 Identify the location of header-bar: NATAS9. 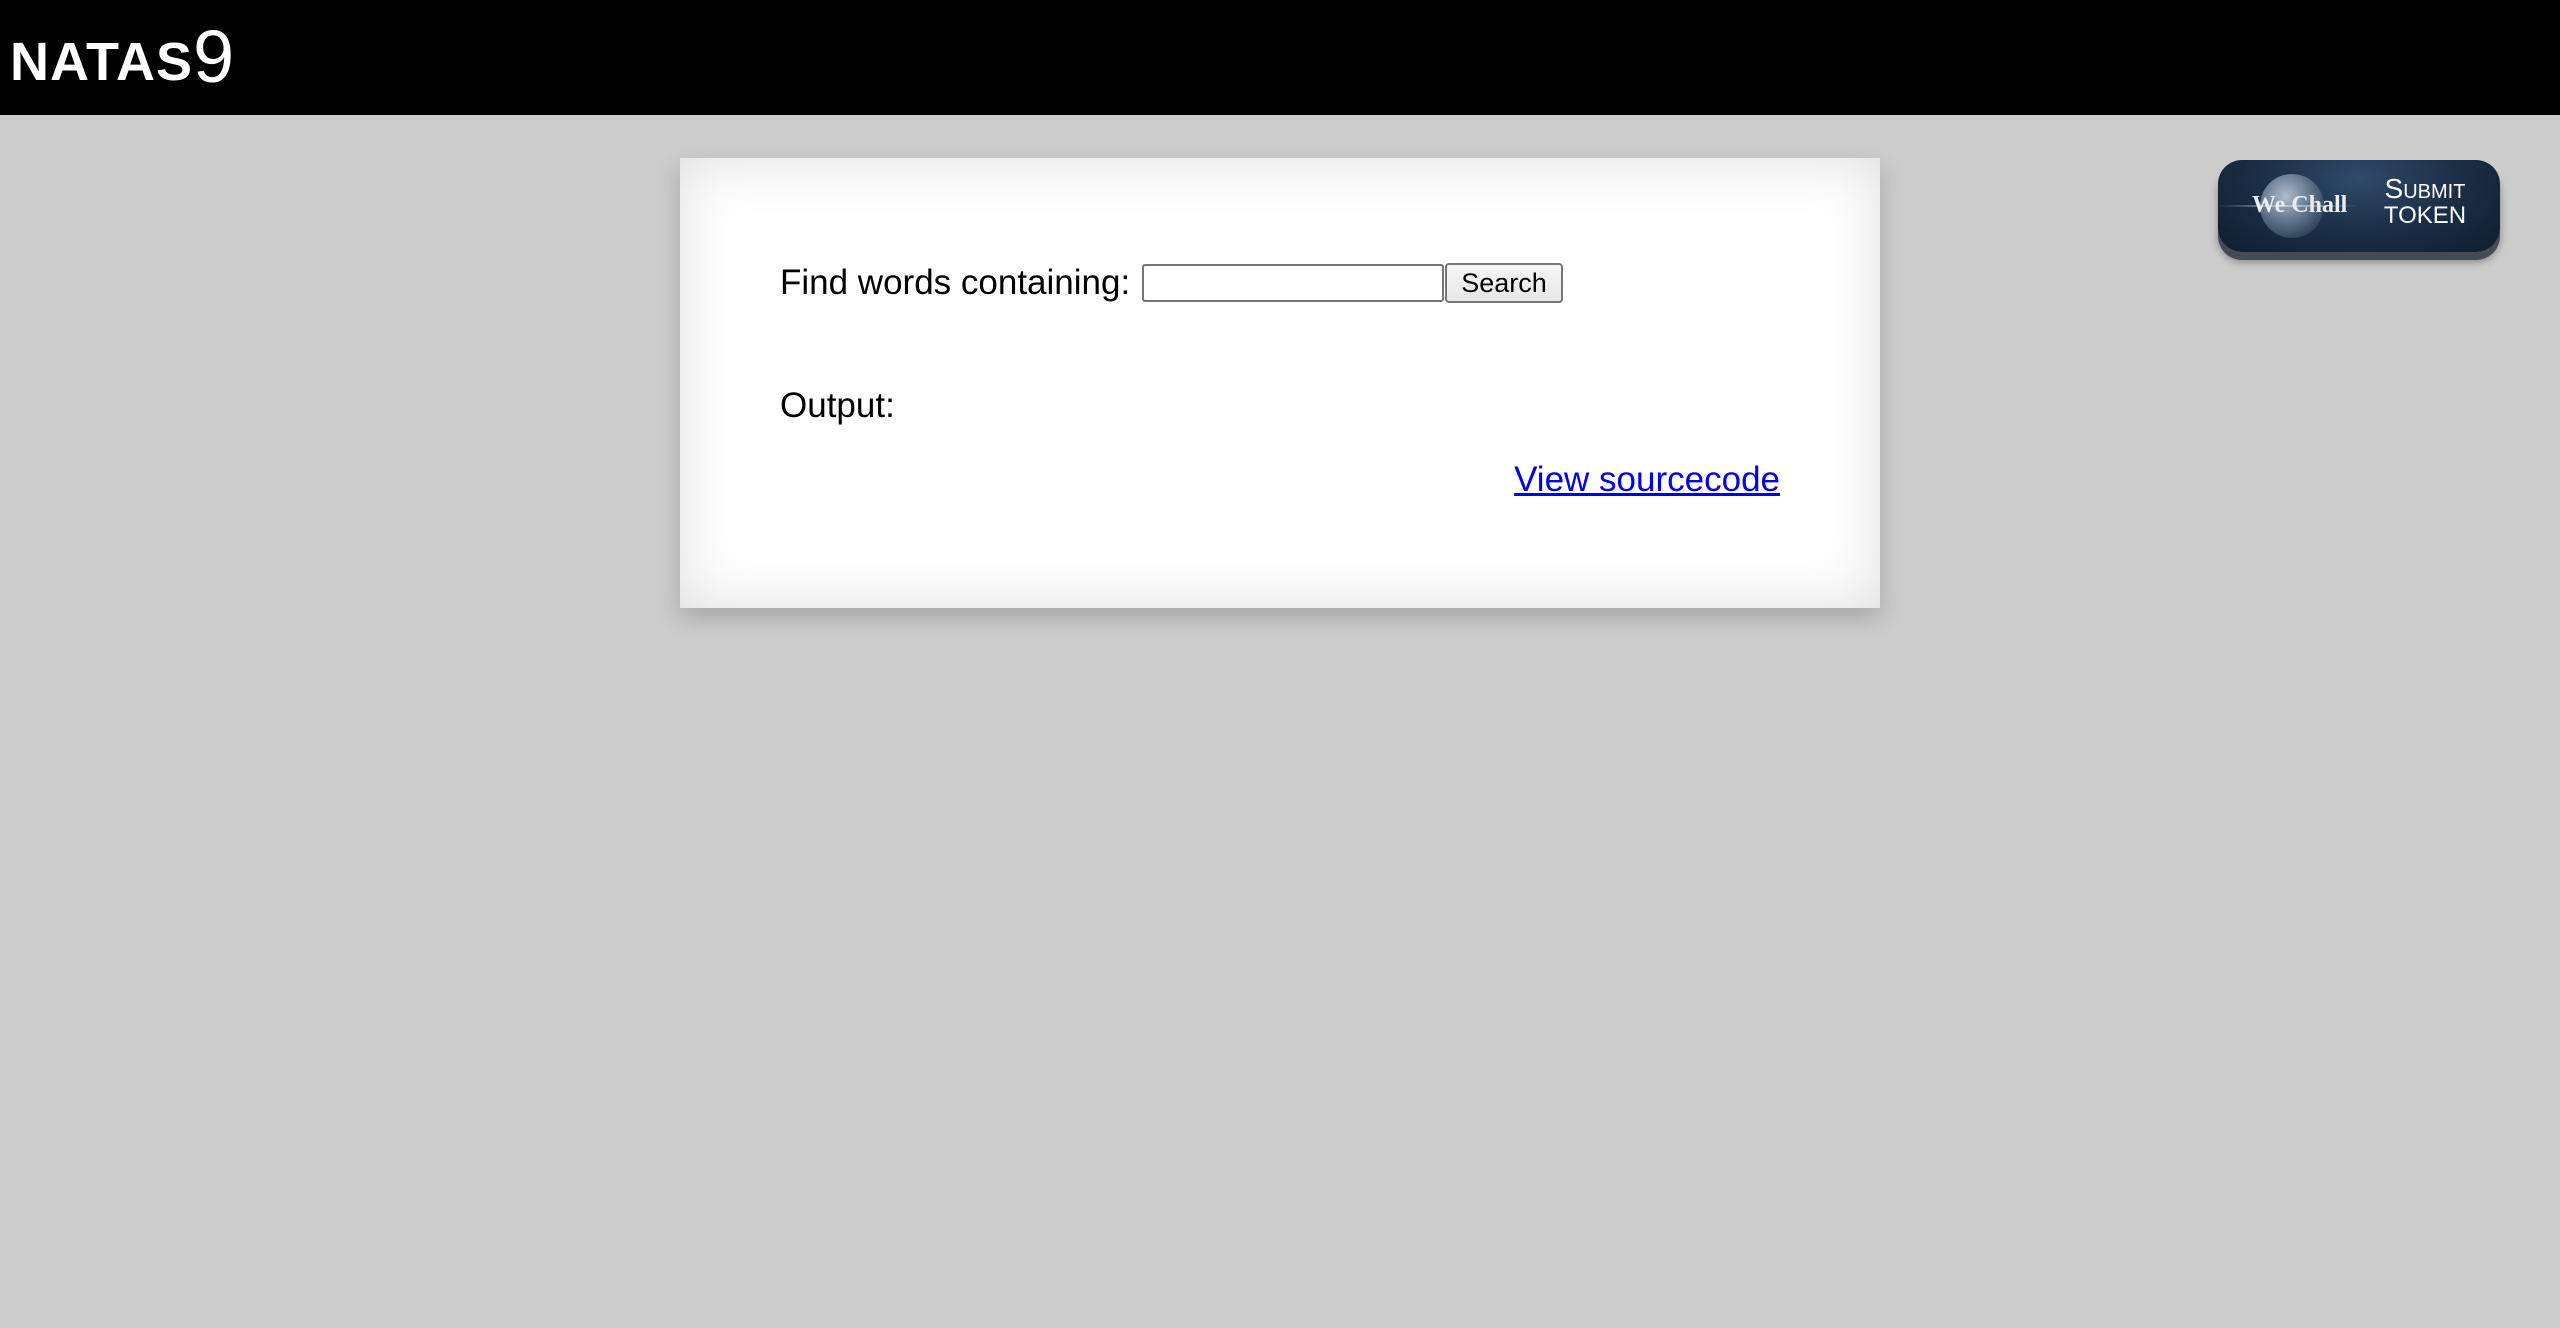
(1280, 57).